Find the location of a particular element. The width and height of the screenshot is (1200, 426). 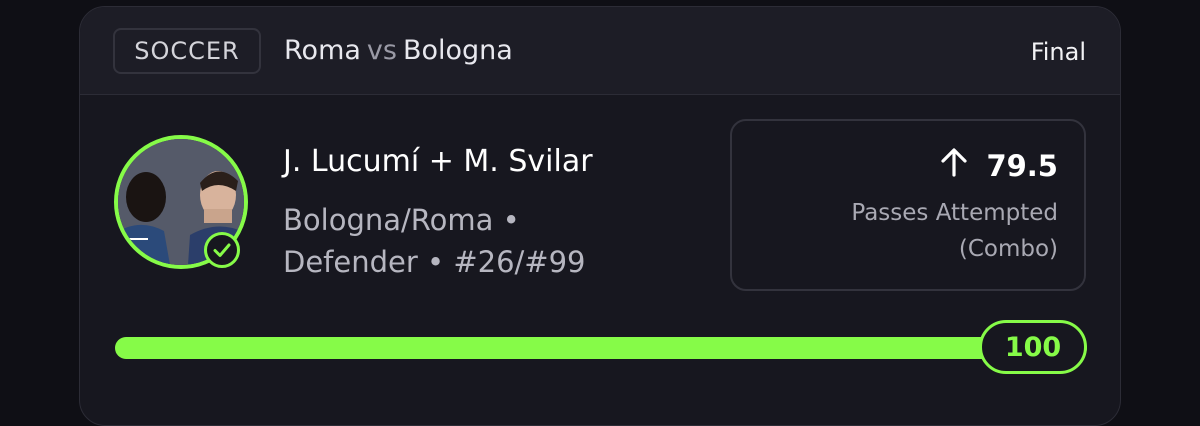

vs-label: vs is located at coordinates (381, 50).